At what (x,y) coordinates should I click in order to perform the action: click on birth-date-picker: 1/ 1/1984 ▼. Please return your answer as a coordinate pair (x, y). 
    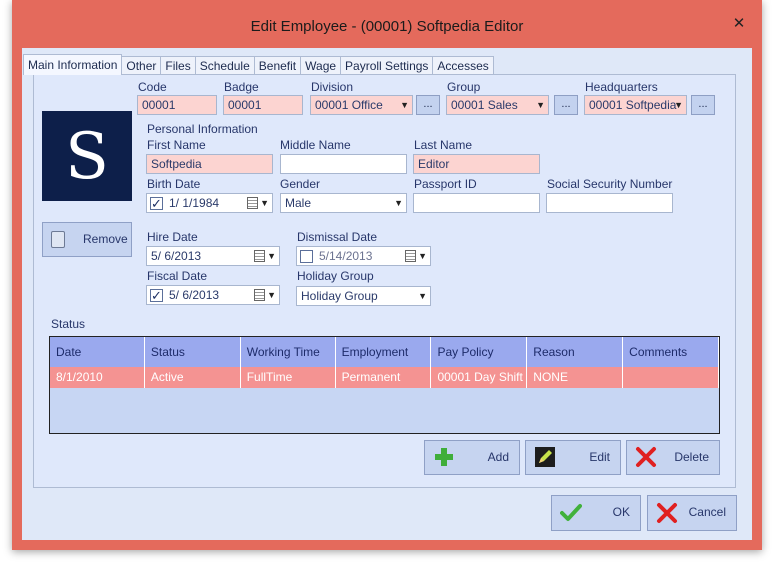
    Looking at the image, I should click on (209, 203).